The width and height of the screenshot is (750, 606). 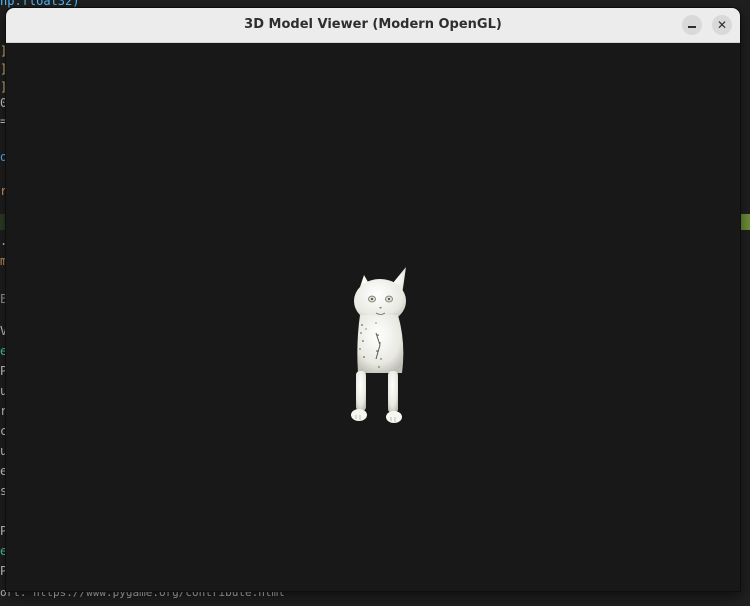 I want to click on background-highlight-strip, so click(x=745, y=222).